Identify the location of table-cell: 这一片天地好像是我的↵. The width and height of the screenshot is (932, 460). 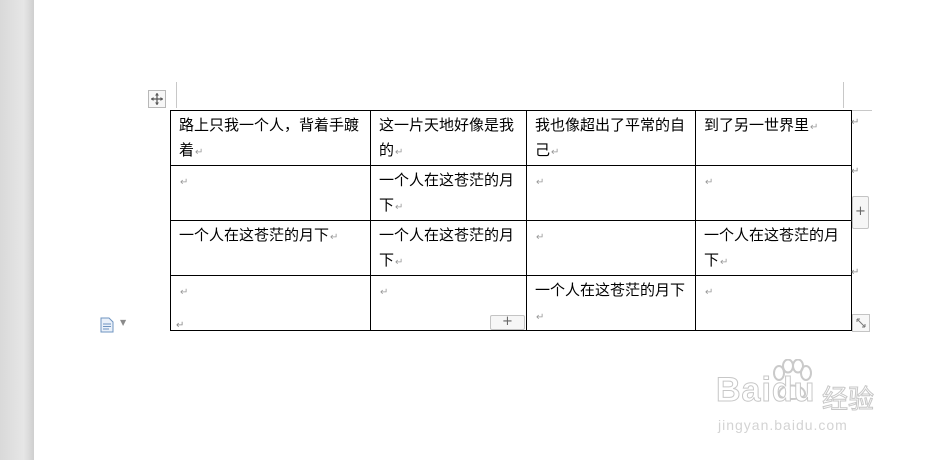
(448, 138).